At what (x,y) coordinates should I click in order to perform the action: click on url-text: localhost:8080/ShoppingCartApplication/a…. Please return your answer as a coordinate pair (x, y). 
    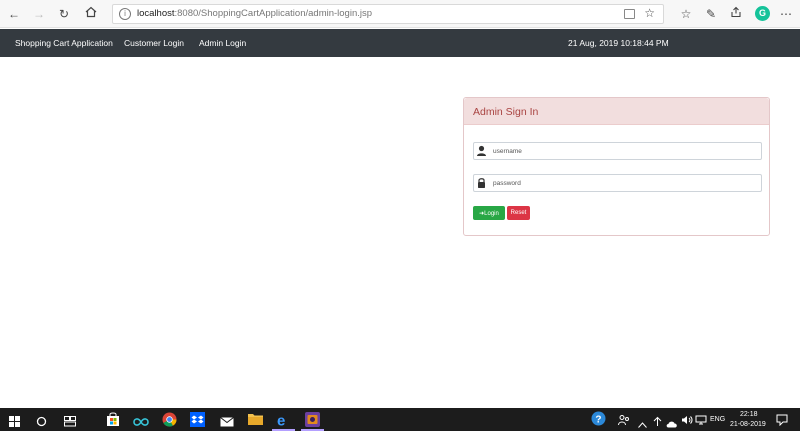
    Looking at the image, I should click on (254, 13).